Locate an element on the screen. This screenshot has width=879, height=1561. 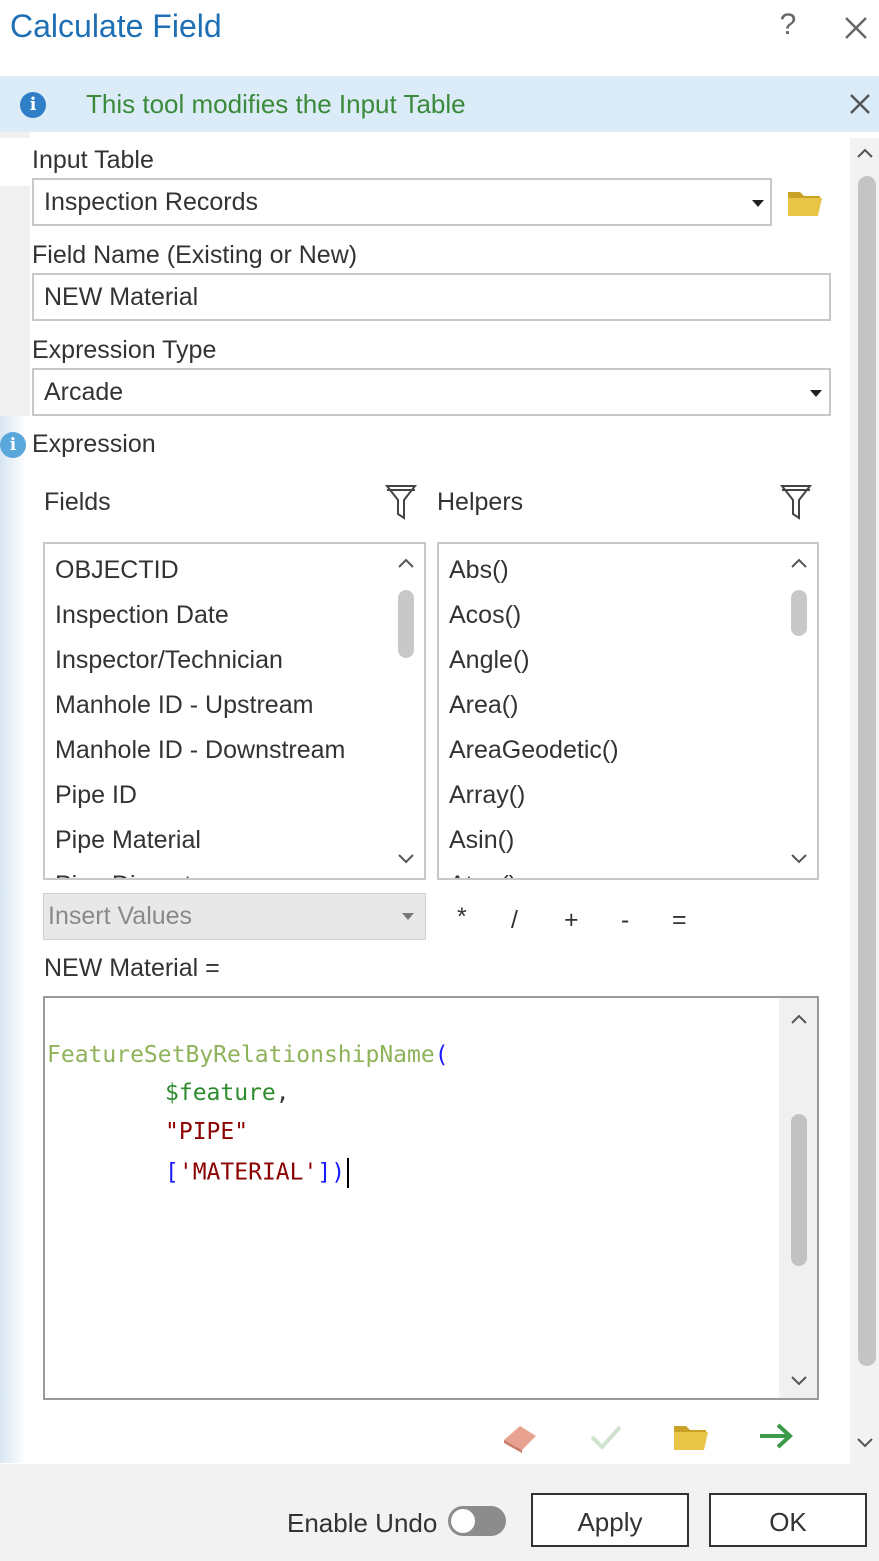
list-item: Pipe ID is located at coordinates (200, 799).